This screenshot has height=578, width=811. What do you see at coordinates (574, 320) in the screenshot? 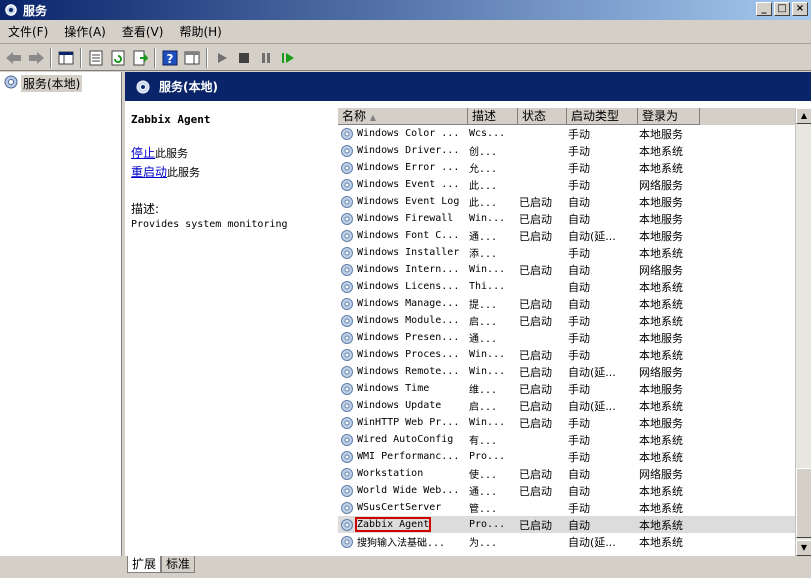
I see `table-row: Windows Module... 启... 已启动 手动 本地系统` at bounding box center [574, 320].